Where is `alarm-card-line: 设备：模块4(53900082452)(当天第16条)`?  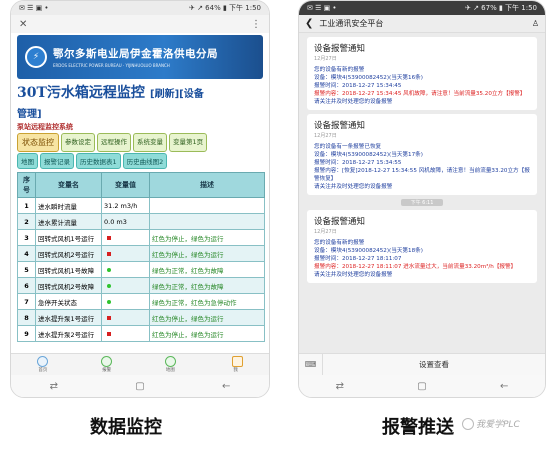
alarm-card-line: 设备：模块4(53900082452)(当天第16条) is located at coordinates (368, 78).